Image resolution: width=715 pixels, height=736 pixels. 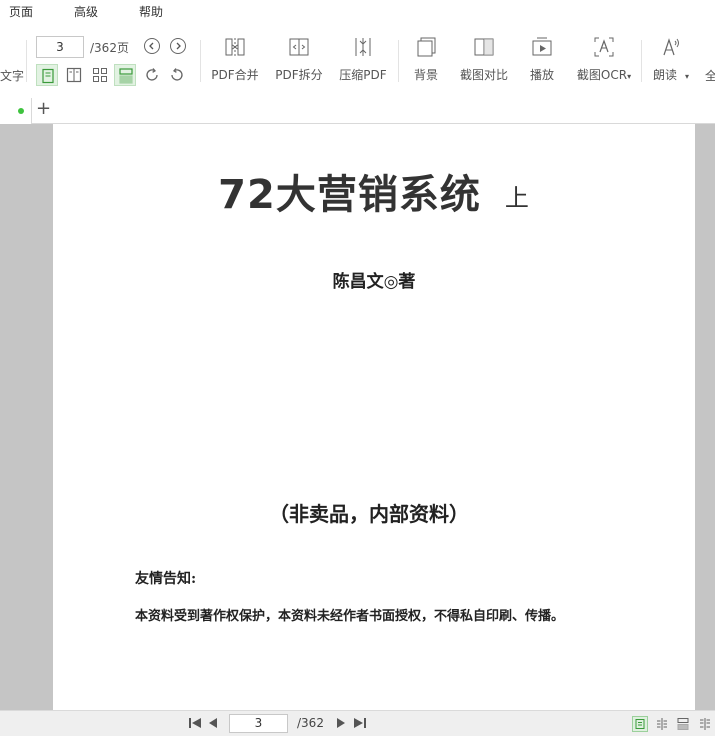 I want to click on chevron-left-icon, so click(x=151, y=46).